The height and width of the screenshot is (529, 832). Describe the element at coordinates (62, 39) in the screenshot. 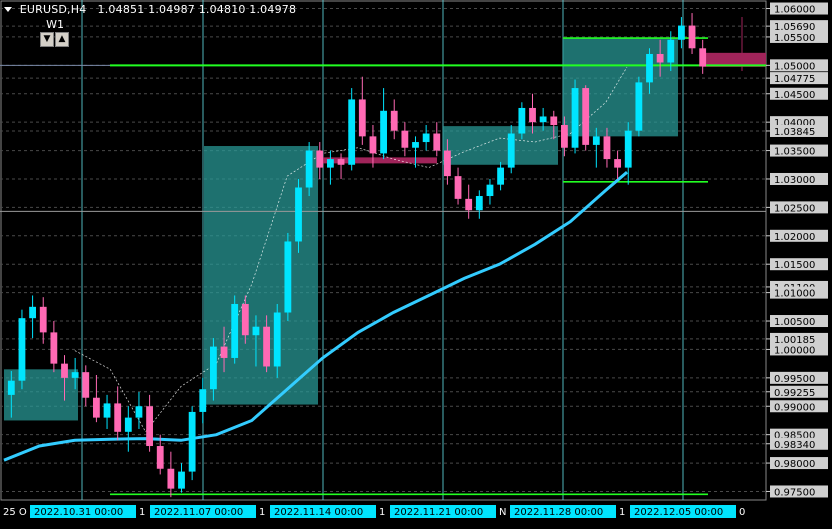

I see `up-arrow-icon: ▲` at that location.